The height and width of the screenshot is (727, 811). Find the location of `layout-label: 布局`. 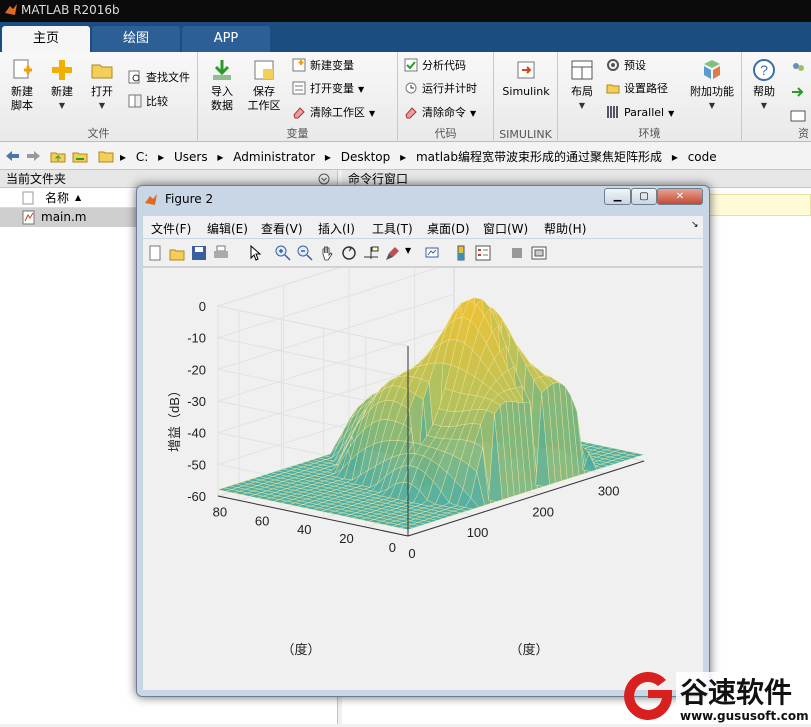

layout-label: 布局 is located at coordinates (582, 91).